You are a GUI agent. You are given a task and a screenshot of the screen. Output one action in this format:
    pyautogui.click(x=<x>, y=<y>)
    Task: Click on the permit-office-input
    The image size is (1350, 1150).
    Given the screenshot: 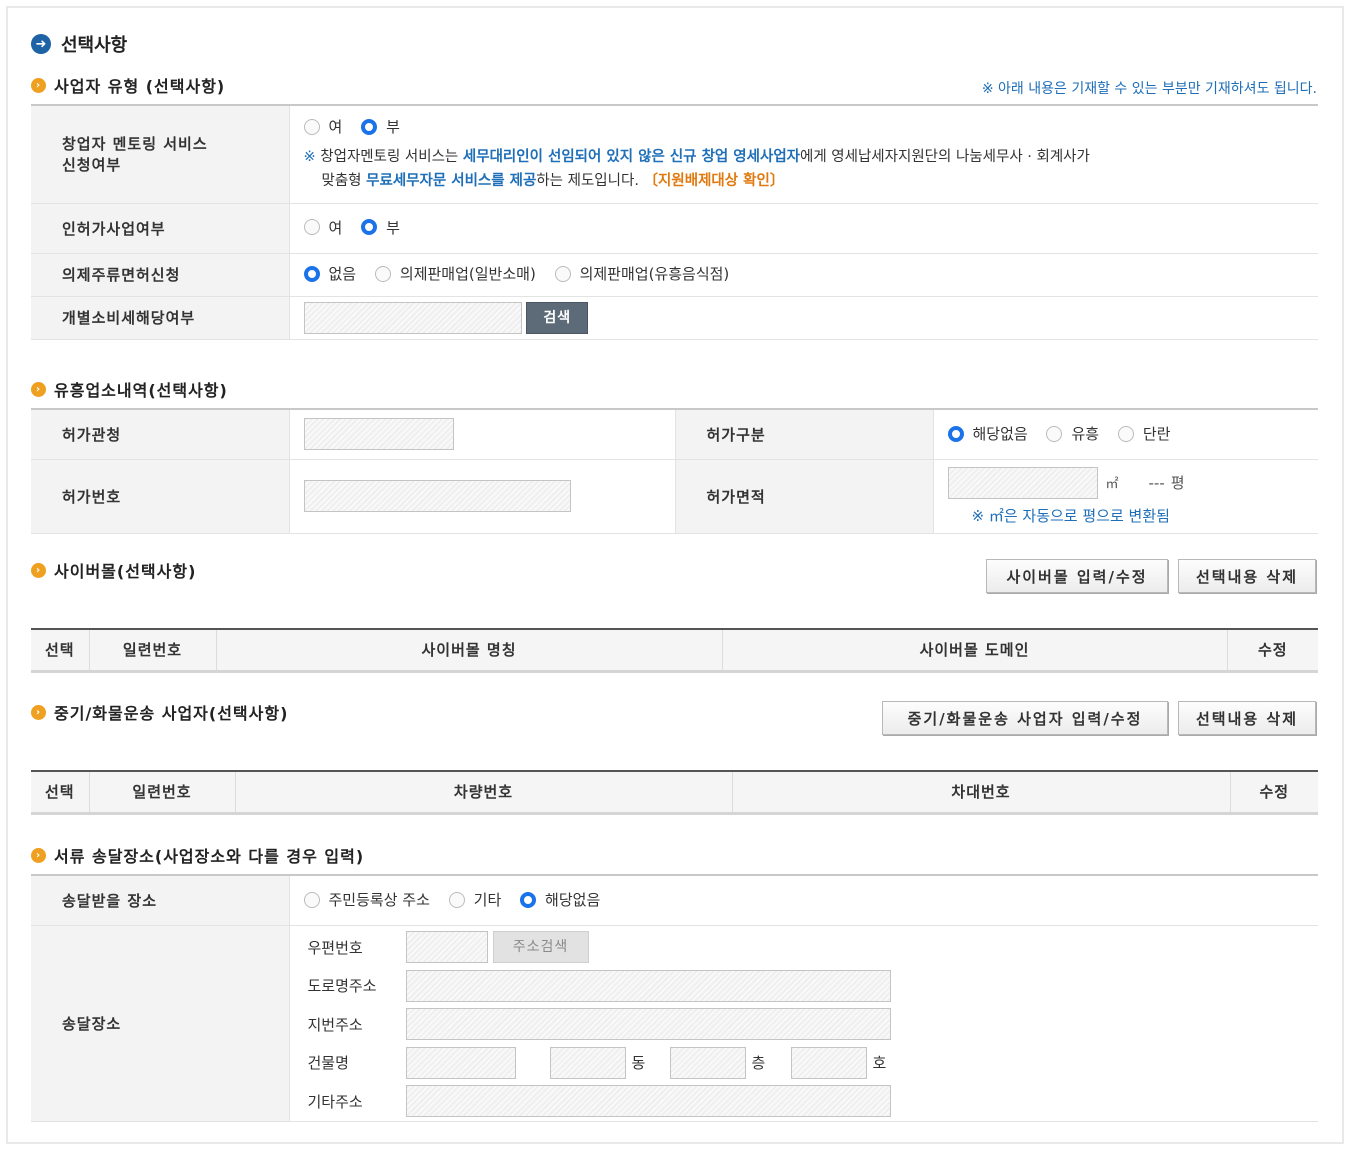 What is the action you would take?
    pyautogui.click(x=378, y=434)
    